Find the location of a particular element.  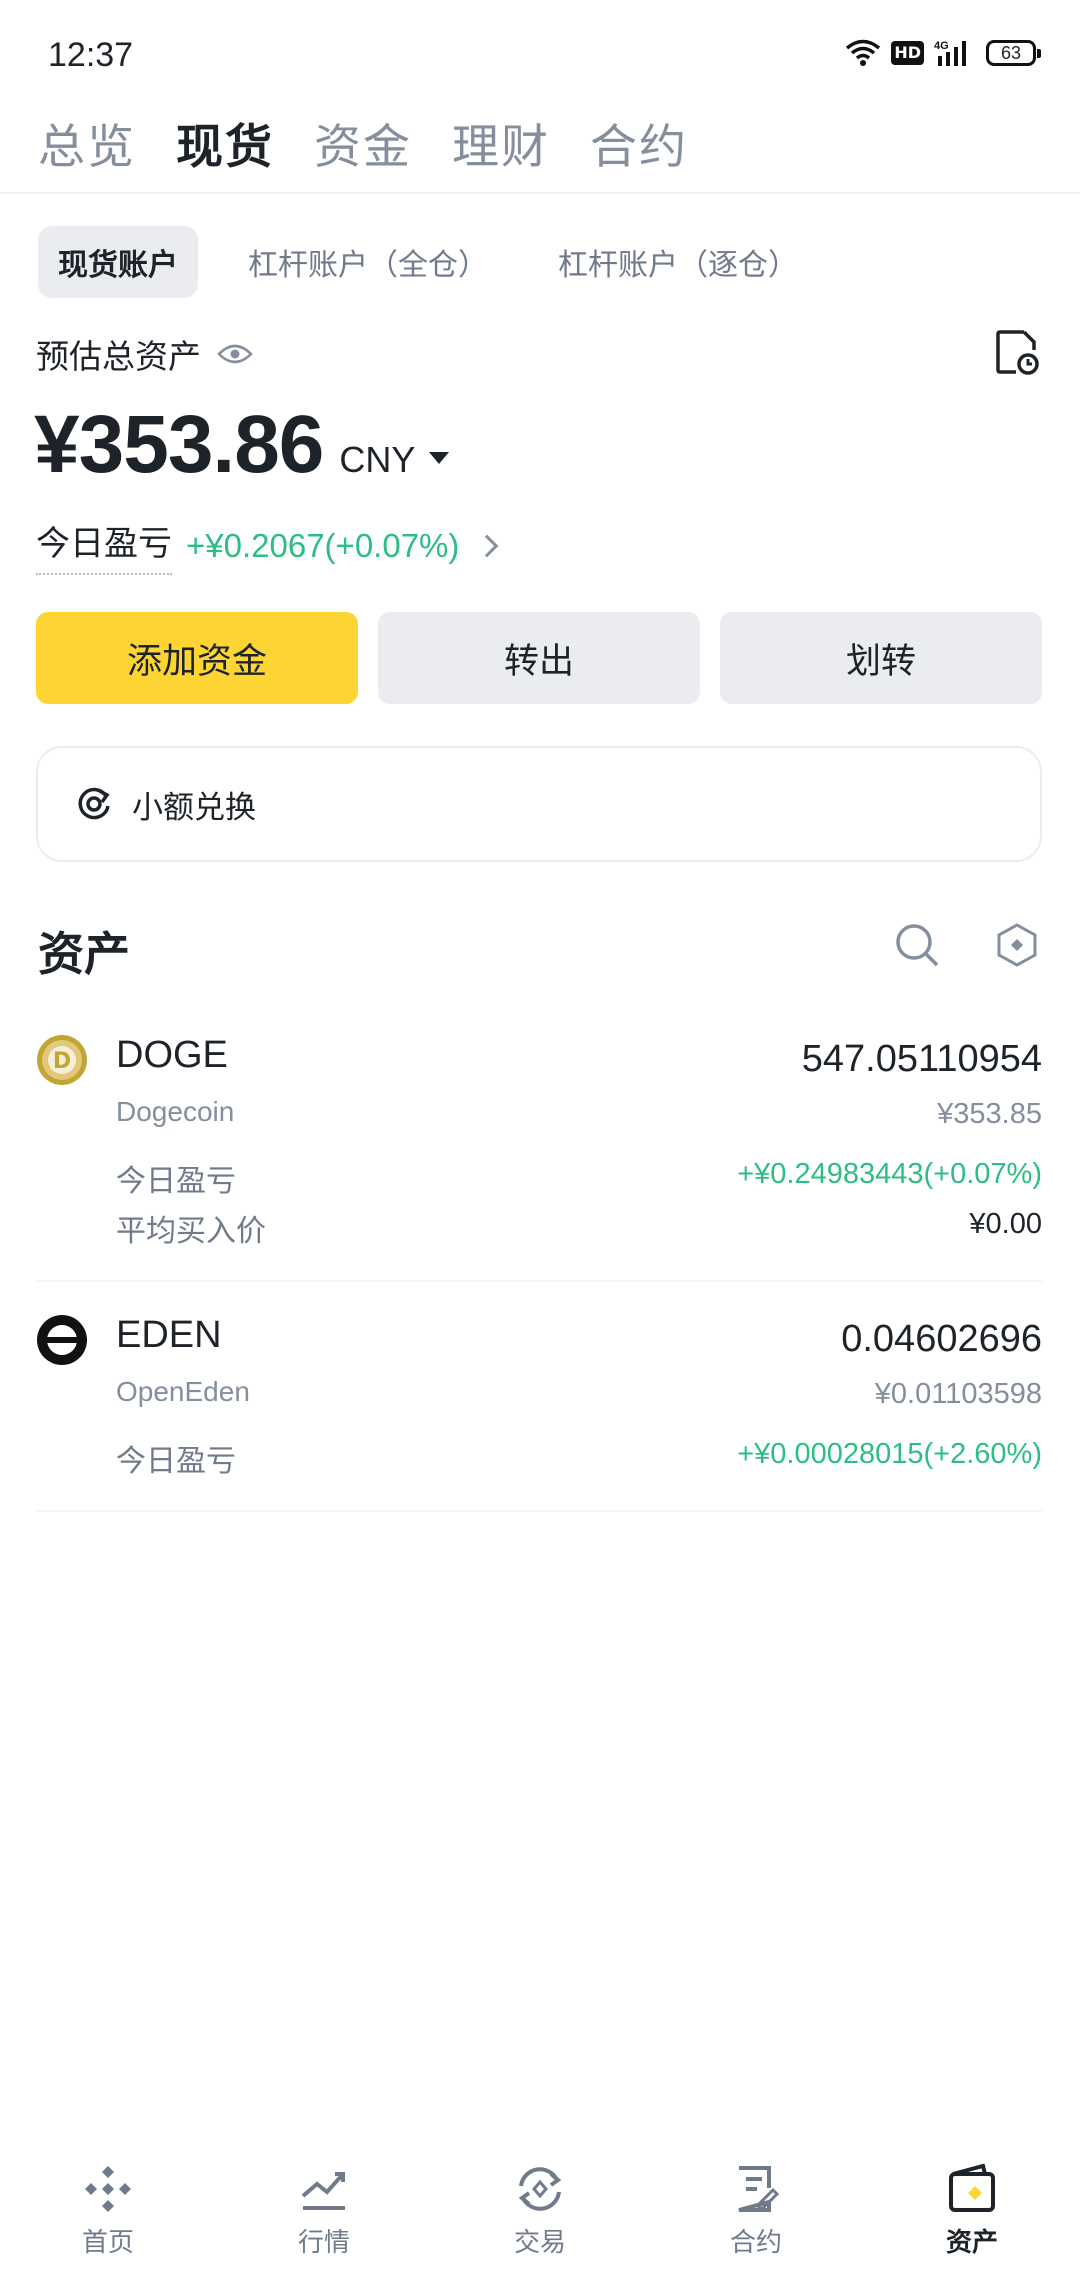

asset-value: ¥353.85 is located at coordinates (989, 1114).